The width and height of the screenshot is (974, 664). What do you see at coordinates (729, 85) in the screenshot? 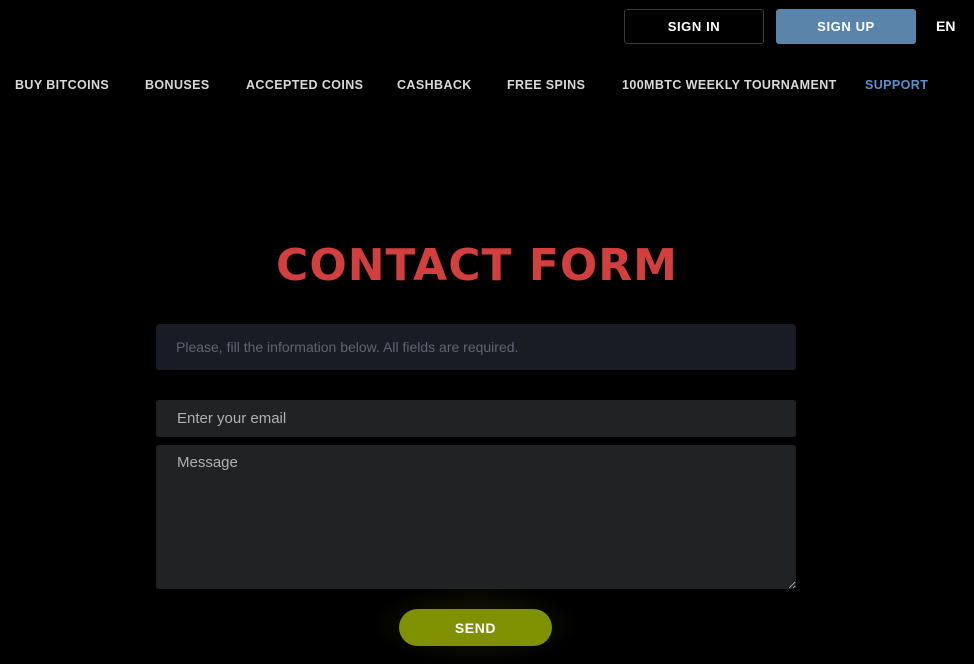
I see `nav-item-weekly-tournament: 100MBTC WEEKLY TOURNAMENT` at bounding box center [729, 85].